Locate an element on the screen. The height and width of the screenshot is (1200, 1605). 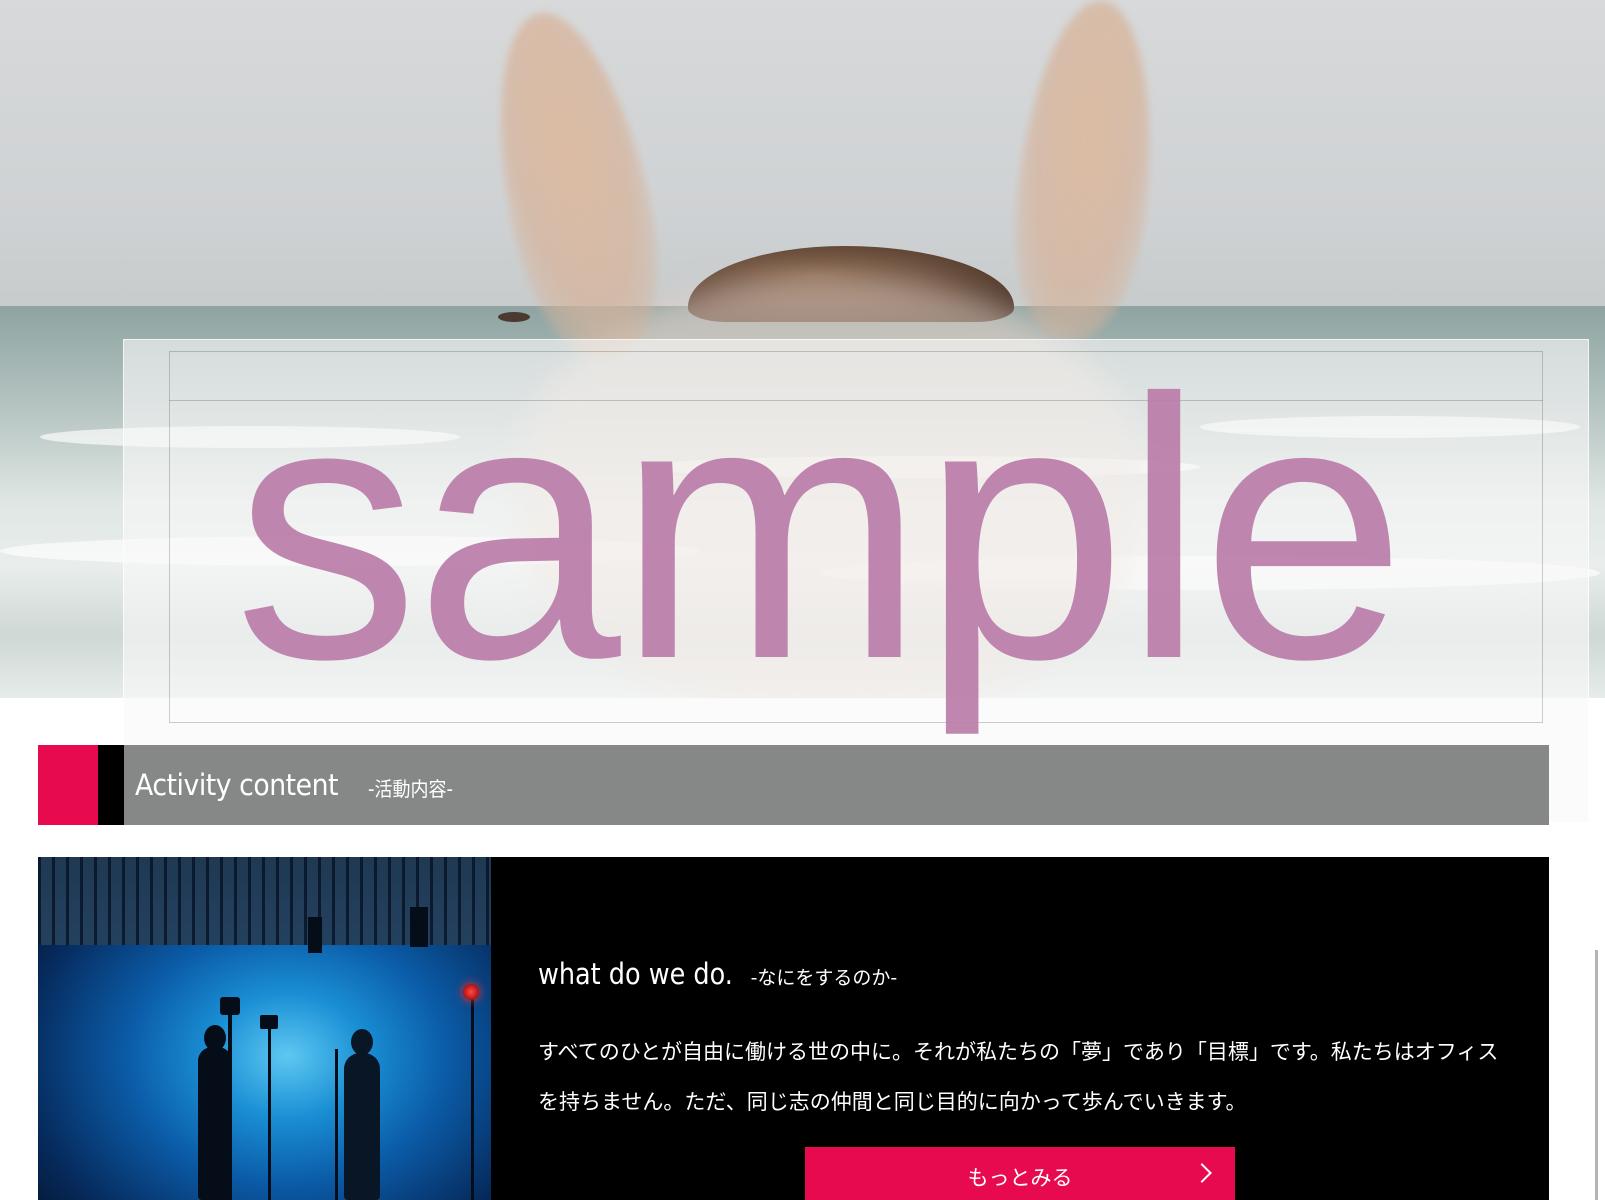
card-heading: what do we do. -なにをするのか- is located at coordinates (717, 974).